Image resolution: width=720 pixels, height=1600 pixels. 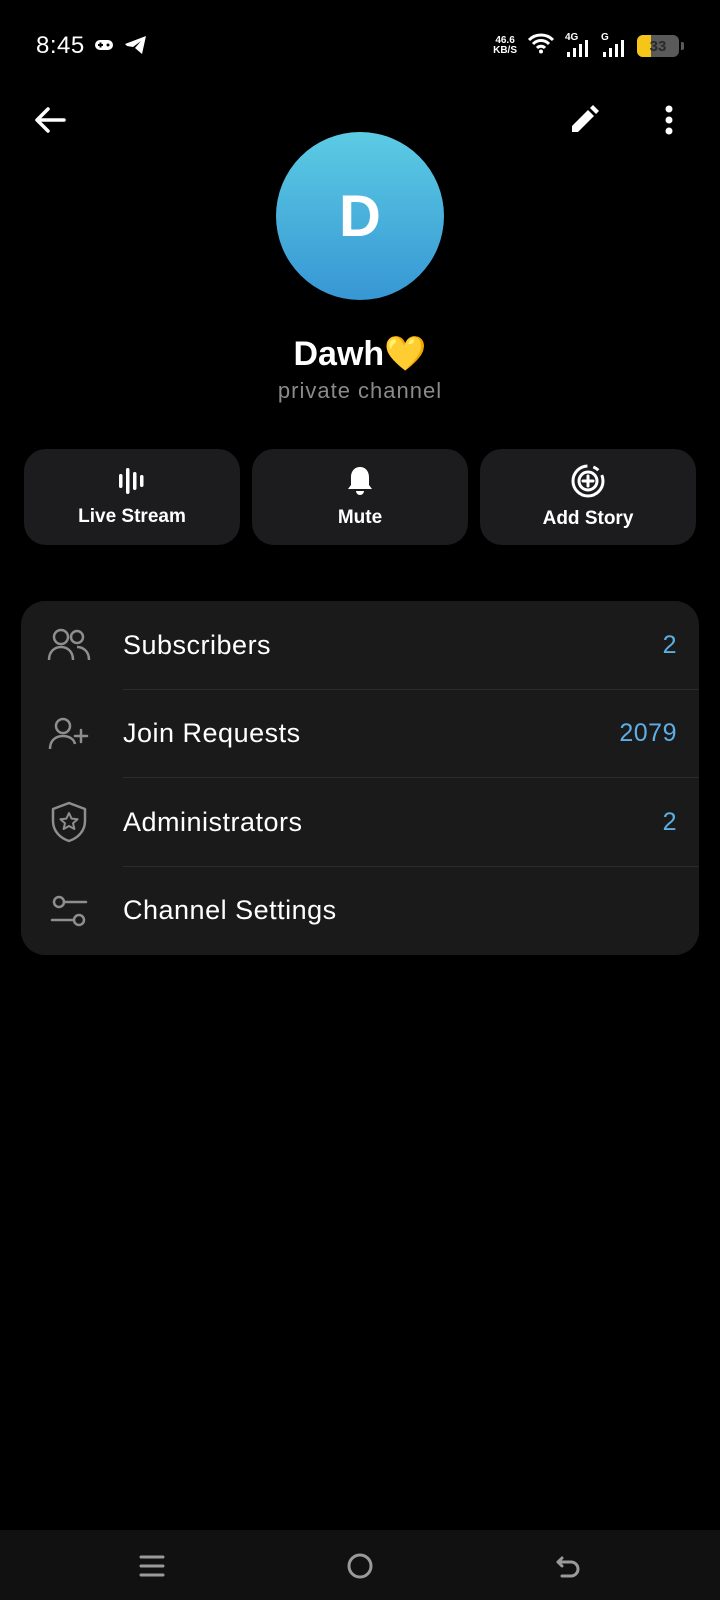 I want to click on status-left-icons, so click(x=121, y=47).